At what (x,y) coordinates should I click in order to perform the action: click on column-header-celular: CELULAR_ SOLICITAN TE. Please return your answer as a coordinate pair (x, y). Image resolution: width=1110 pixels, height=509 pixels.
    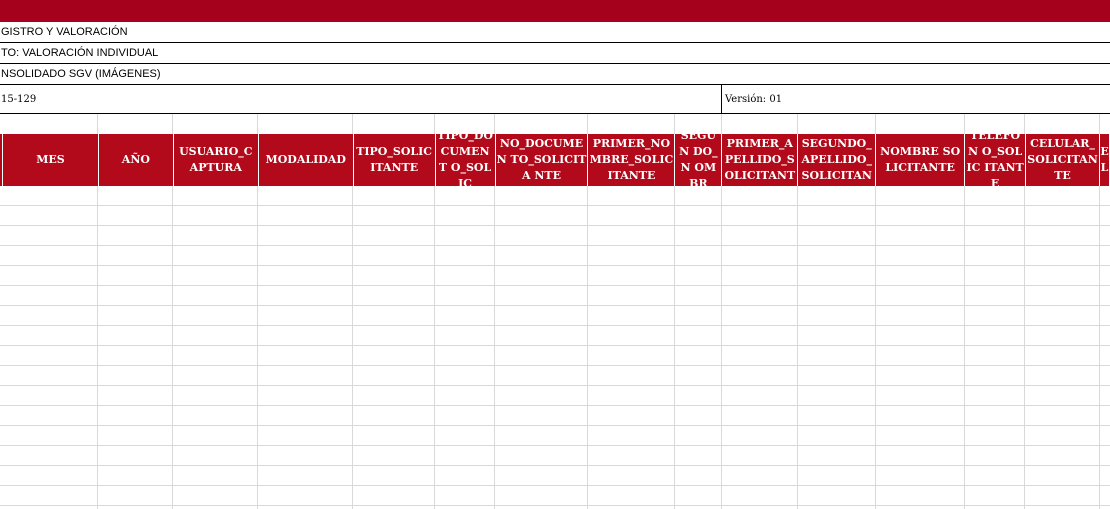
    Looking at the image, I should click on (1063, 160).